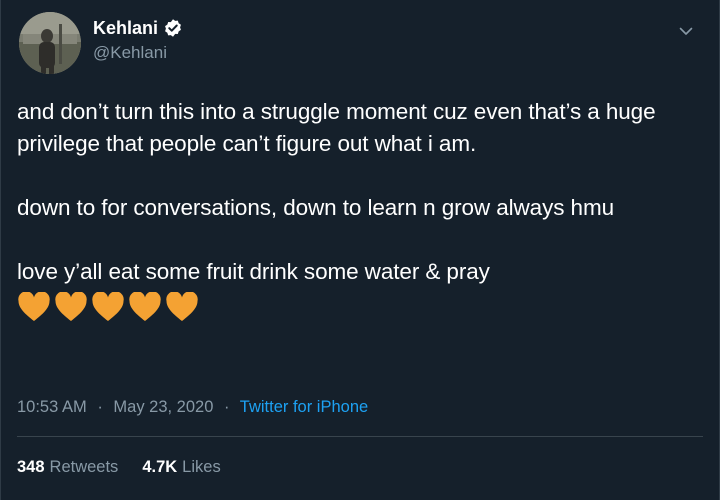 Image resolution: width=720 pixels, height=500 pixels. Describe the element at coordinates (686, 31) in the screenshot. I see `chevron-down-icon` at that location.